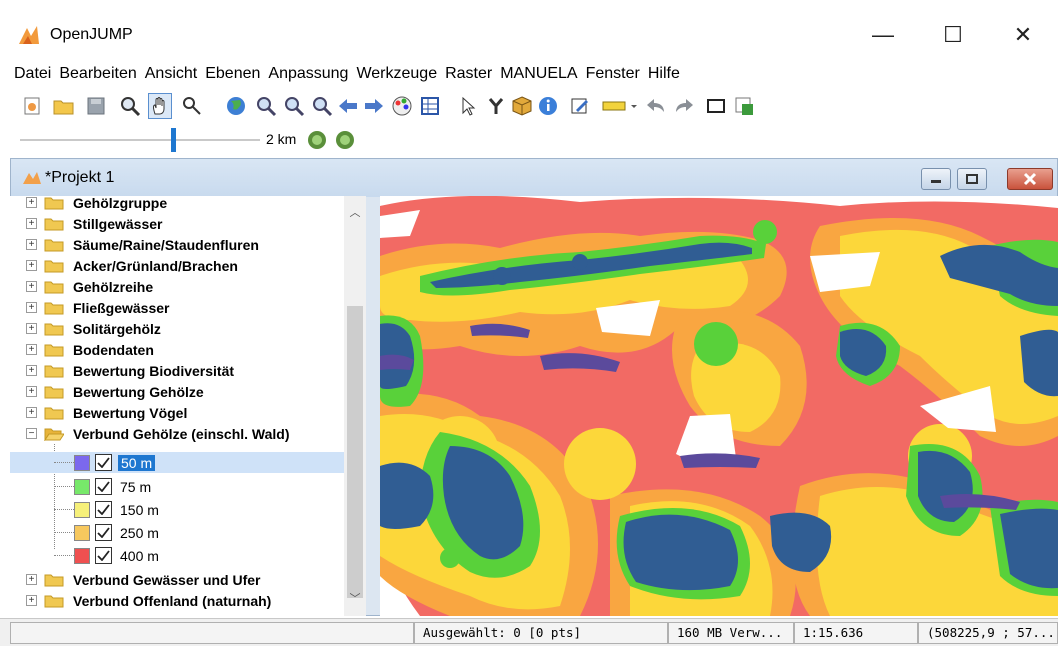 Image resolution: width=1058 pixels, height=646 pixels. I want to click on zoom-scale-label: 2 km, so click(281, 139).